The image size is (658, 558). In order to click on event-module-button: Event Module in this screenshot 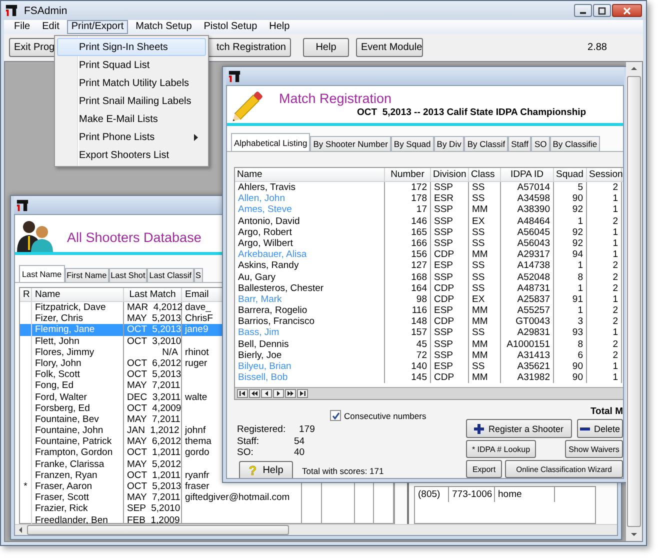, I will do `click(389, 47)`.